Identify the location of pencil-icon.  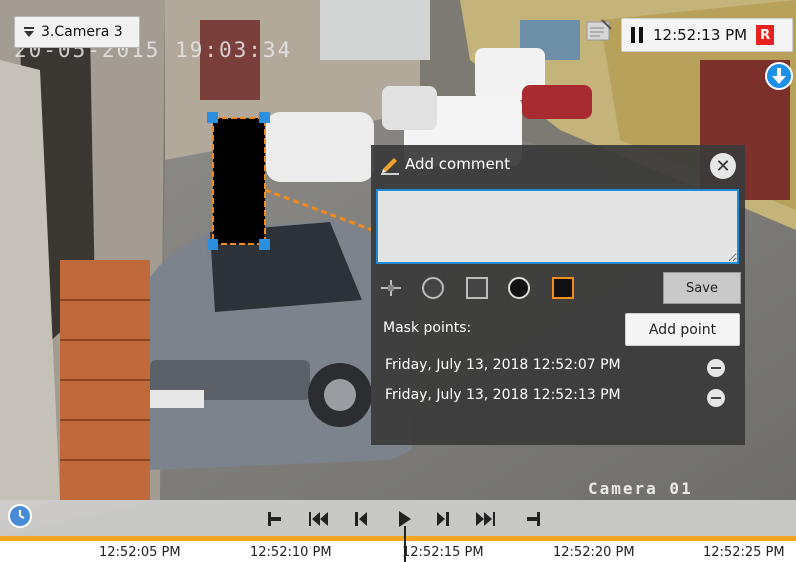
(390, 166).